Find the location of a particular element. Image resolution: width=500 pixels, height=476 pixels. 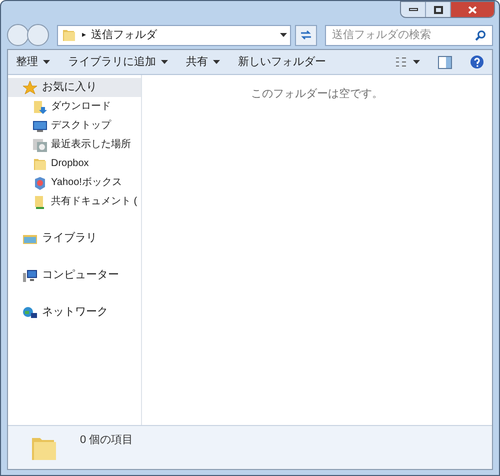

help-icon is located at coordinates (477, 62).